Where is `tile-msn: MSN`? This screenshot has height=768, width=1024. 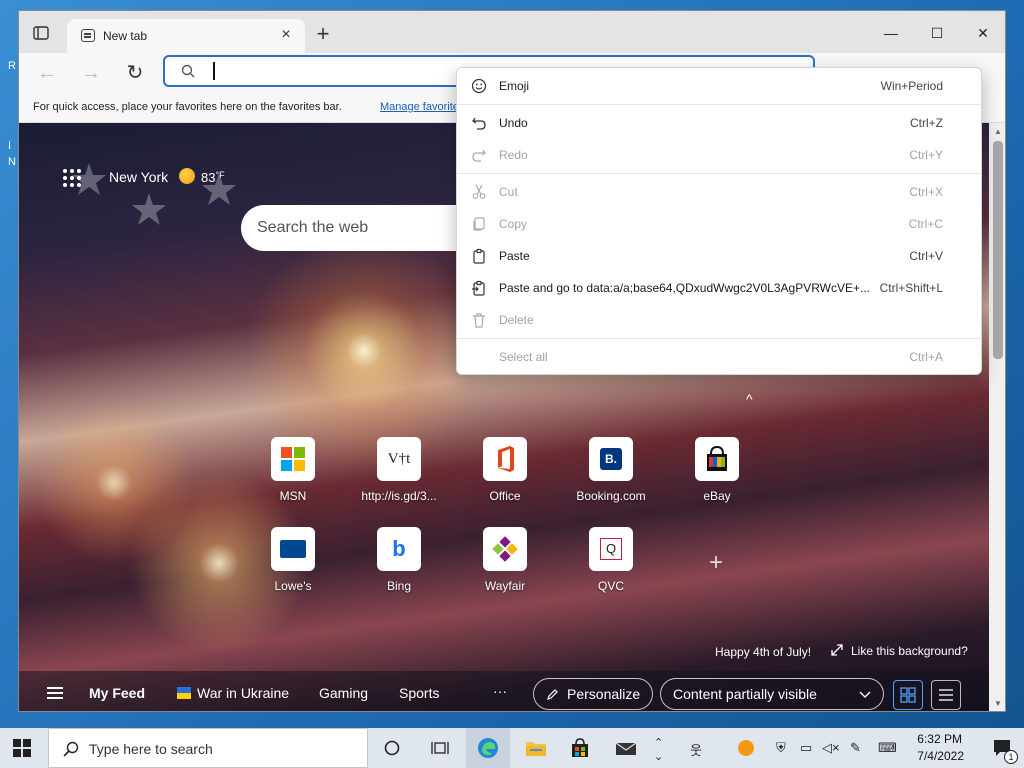 tile-msn: MSN is located at coordinates (293, 472).